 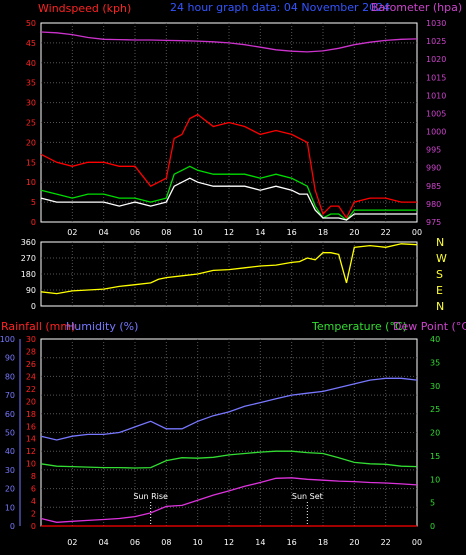 What do you see at coordinates (31, 23) in the screenshot?
I see `wind-tick-label: 50` at bounding box center [31, 23].